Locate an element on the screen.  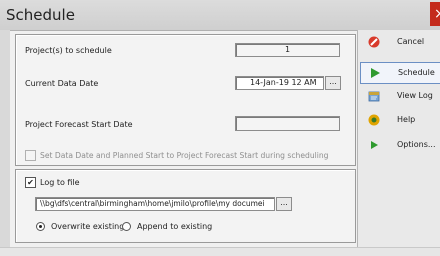
cancel-button: Cancel is located at coordinates (400, 42).